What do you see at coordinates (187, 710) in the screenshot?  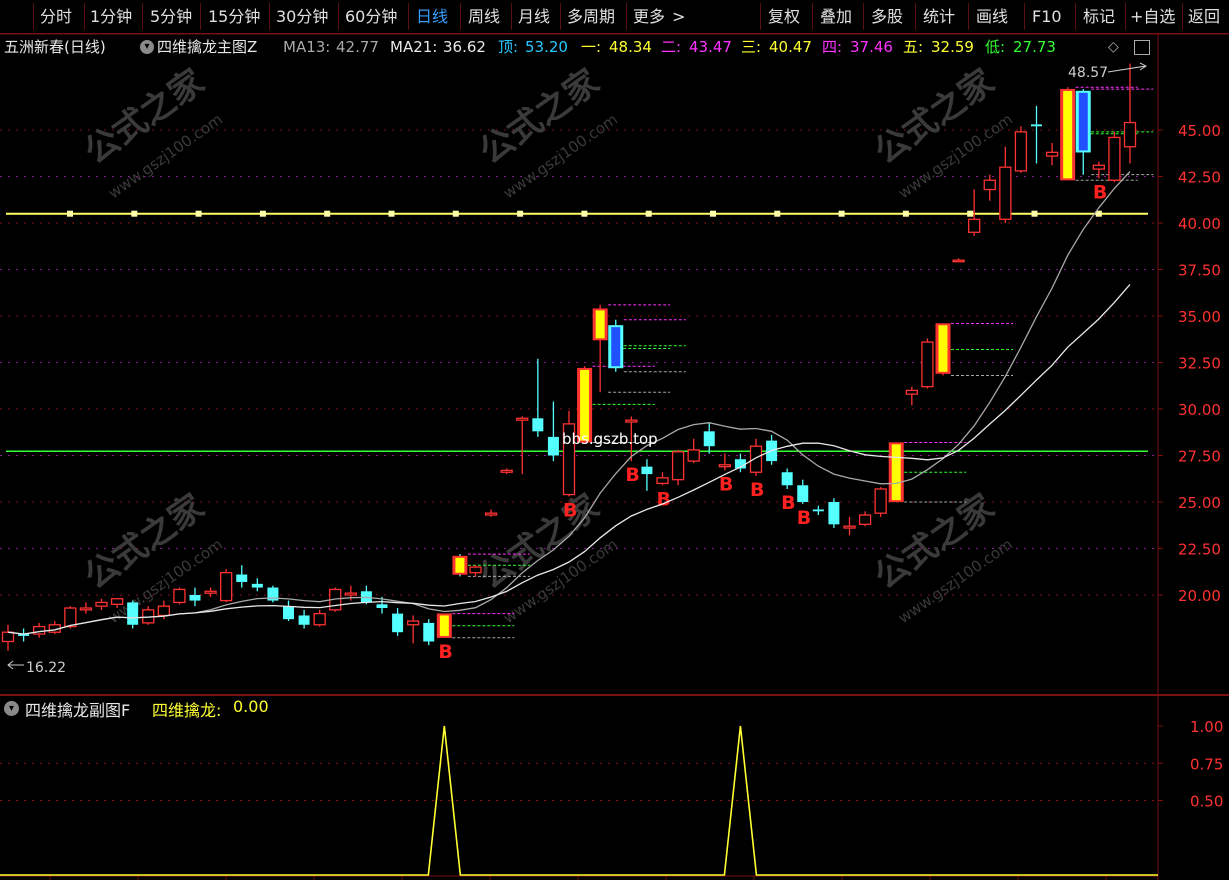 I see `sub-value-label: 四维擒龙:` at bounding box center [187, 710].